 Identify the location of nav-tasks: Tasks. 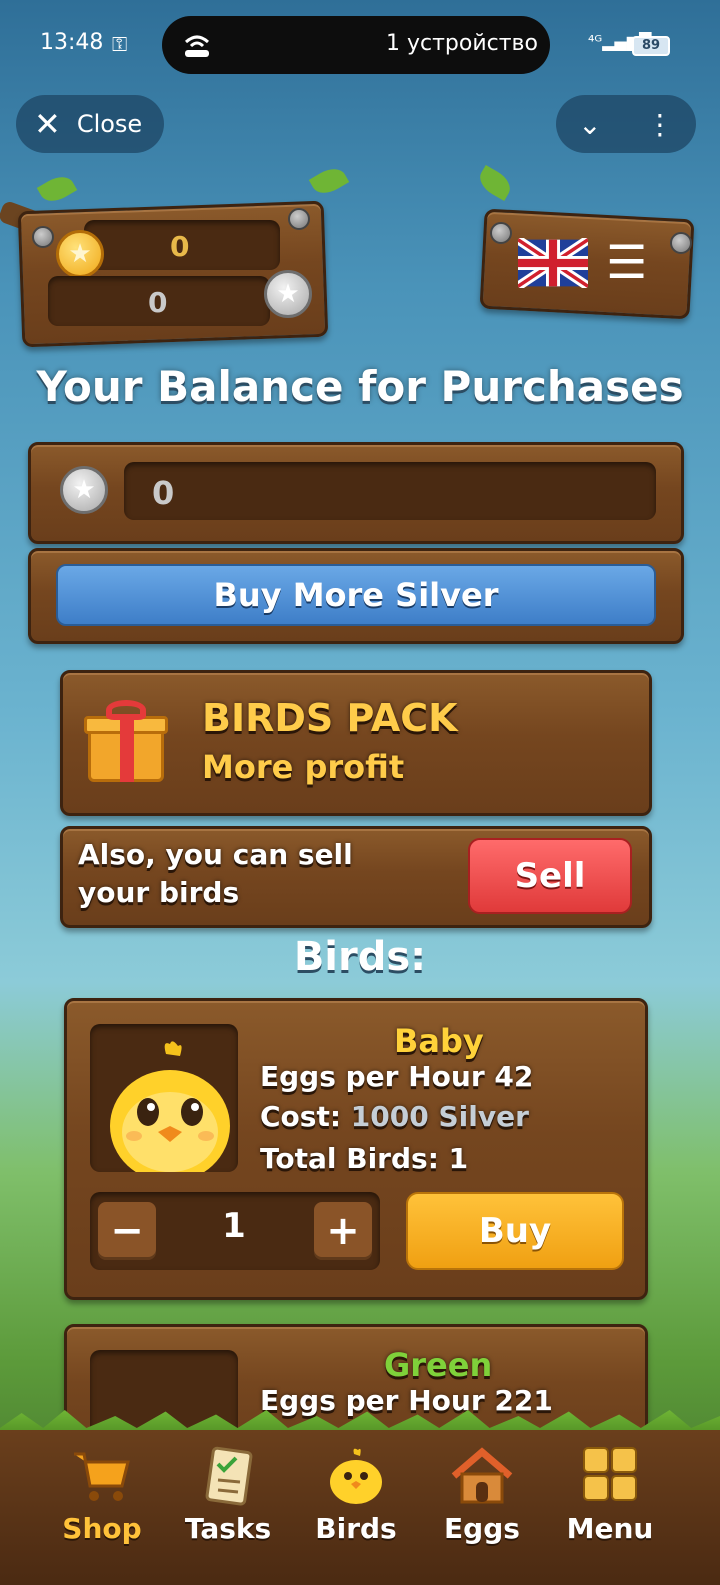
(228, 1501).